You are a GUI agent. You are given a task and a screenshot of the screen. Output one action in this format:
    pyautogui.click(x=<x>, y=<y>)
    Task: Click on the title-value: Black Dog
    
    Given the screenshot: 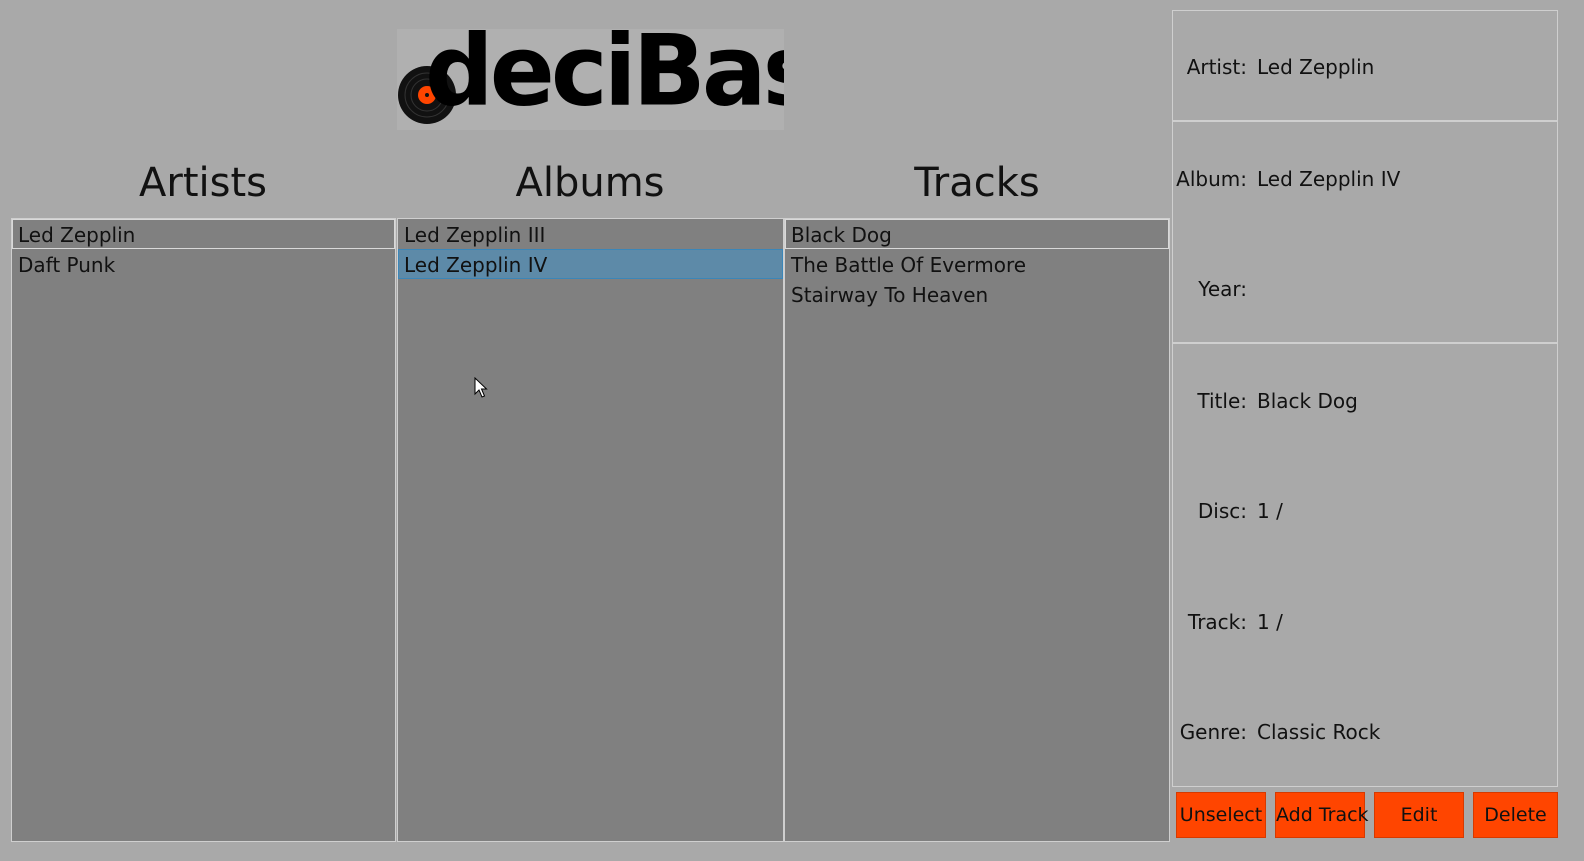 What is the action you would take?
    pyautogui.click(x=1307, y=401)
    